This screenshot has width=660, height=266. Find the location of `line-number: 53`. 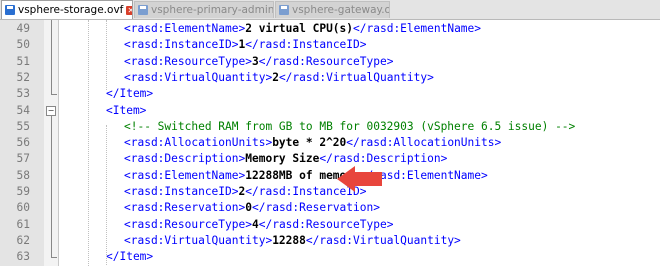

line-number: 53 is located at coordinates (23, 94).